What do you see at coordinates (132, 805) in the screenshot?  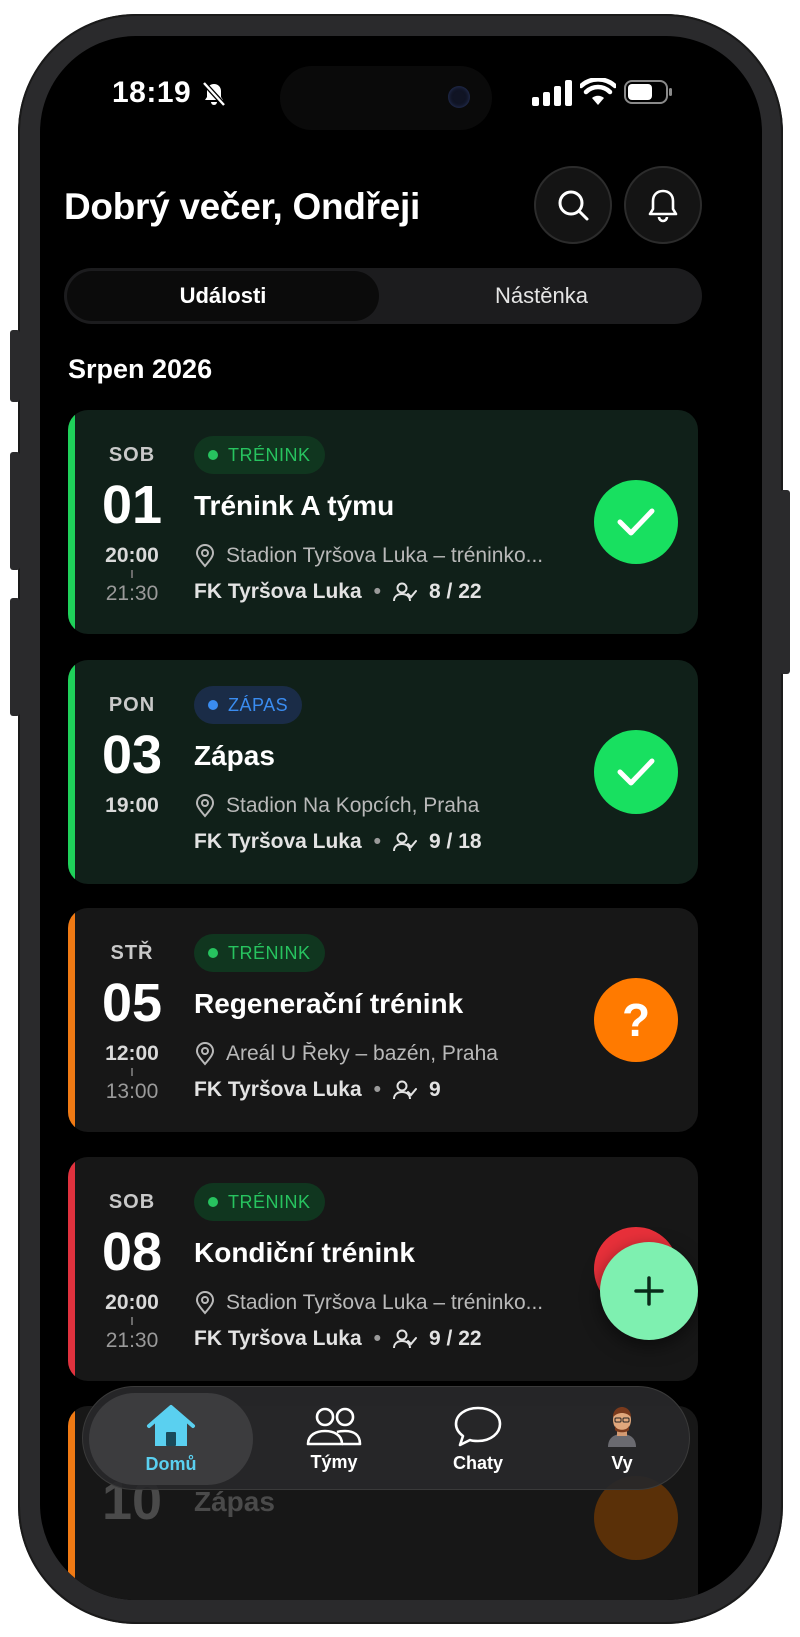 I see `event-start-time: 19:00` at bounding box center [132, 805].